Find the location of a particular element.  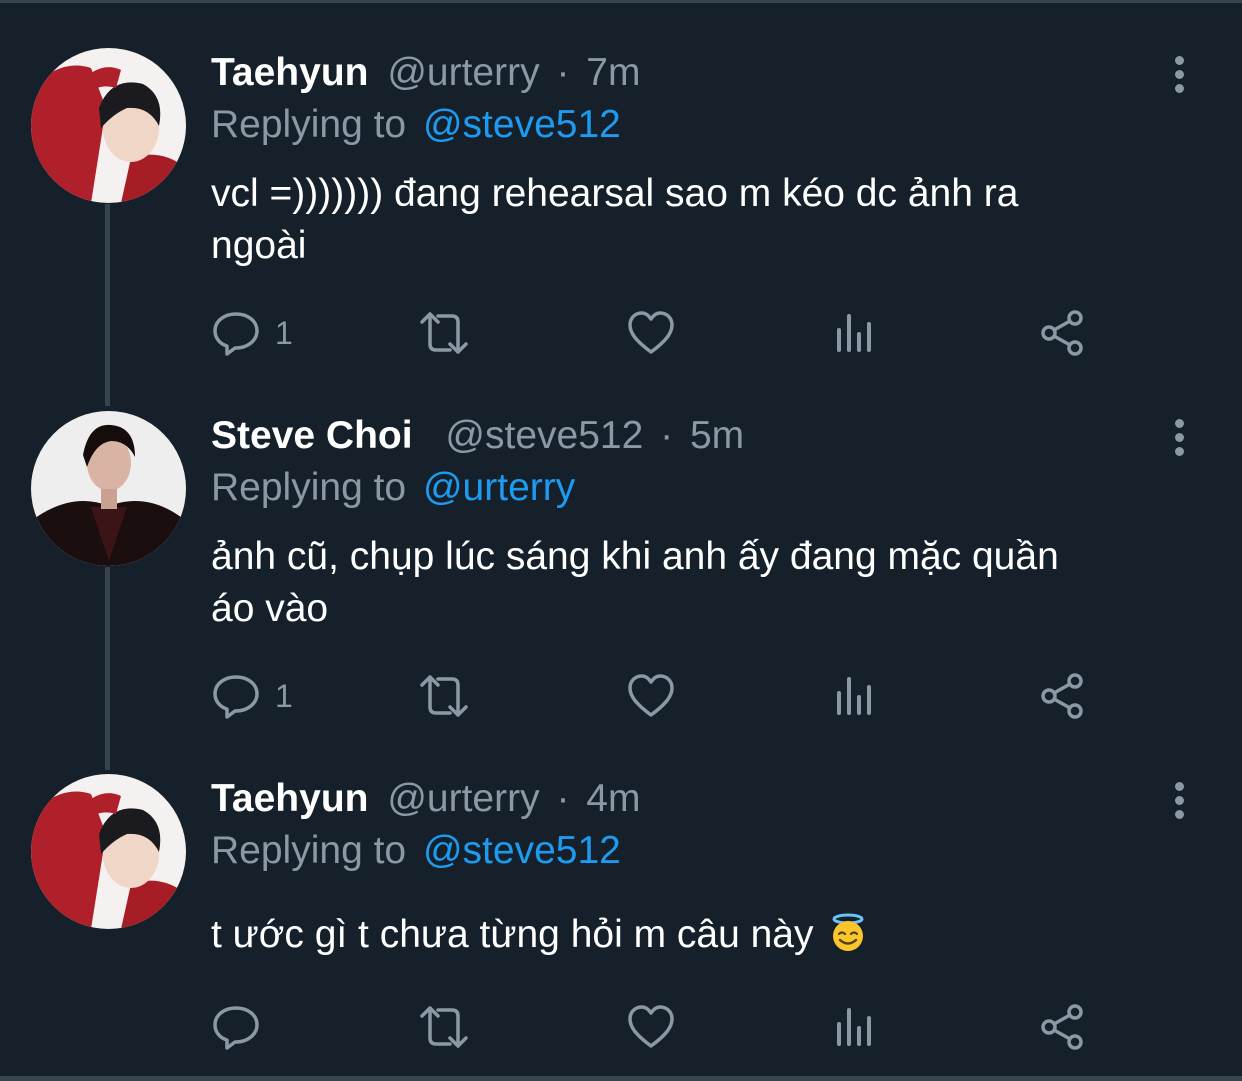

display-name: Steve Choi is located at coordinates (312, 435).